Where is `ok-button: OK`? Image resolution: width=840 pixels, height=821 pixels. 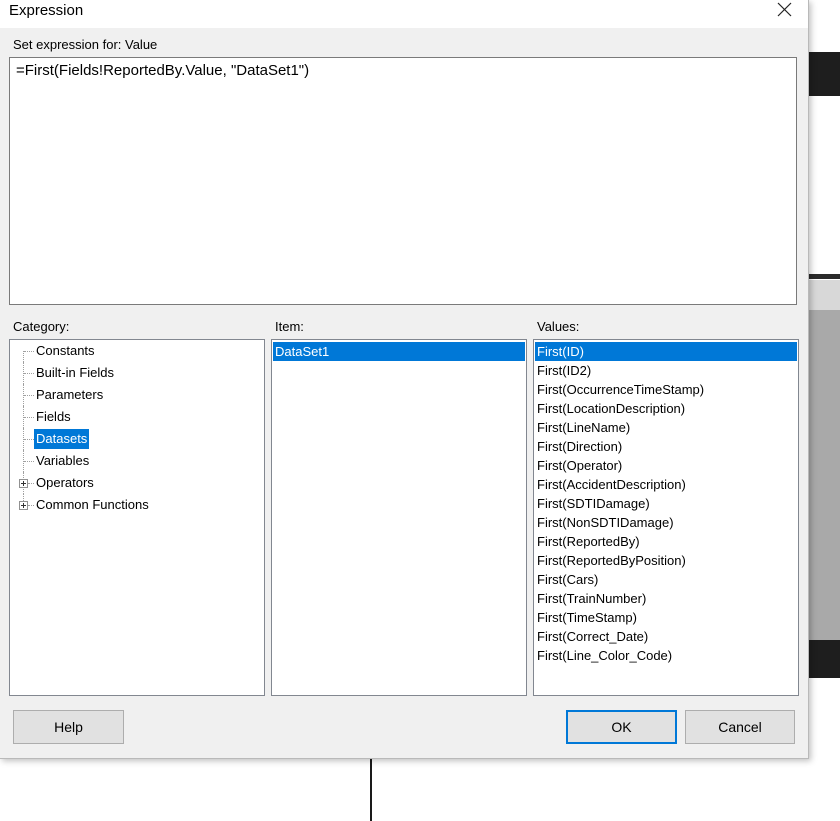 ok-button: OK is located at coordinates (621, 727).